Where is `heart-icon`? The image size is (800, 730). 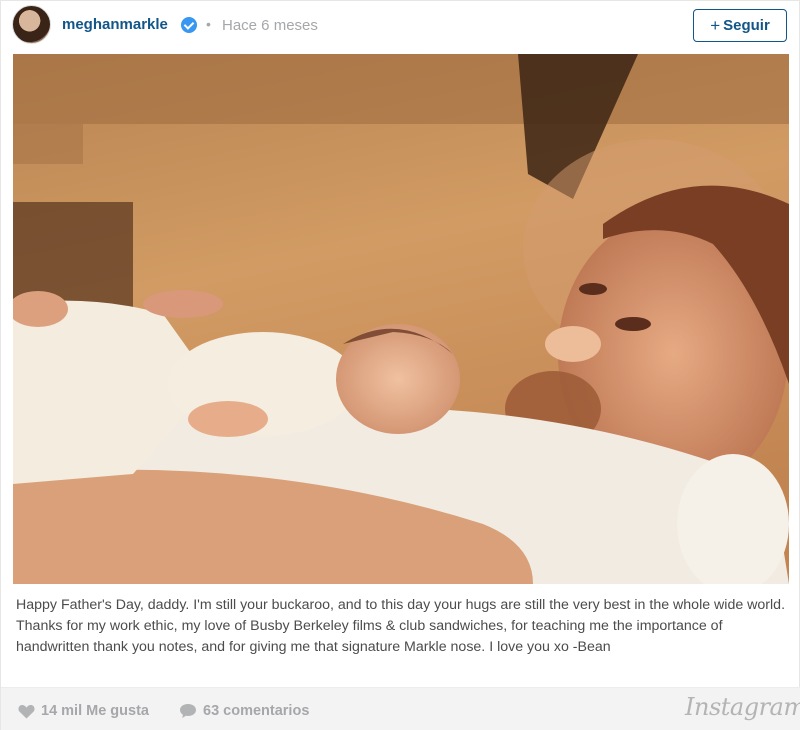
heart-icon is located at coordinates (26, 711).